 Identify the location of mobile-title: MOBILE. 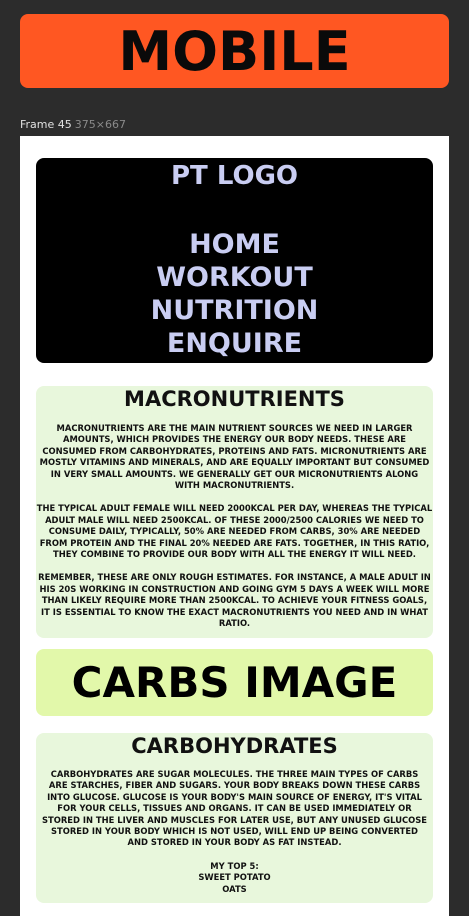
(234, 51).